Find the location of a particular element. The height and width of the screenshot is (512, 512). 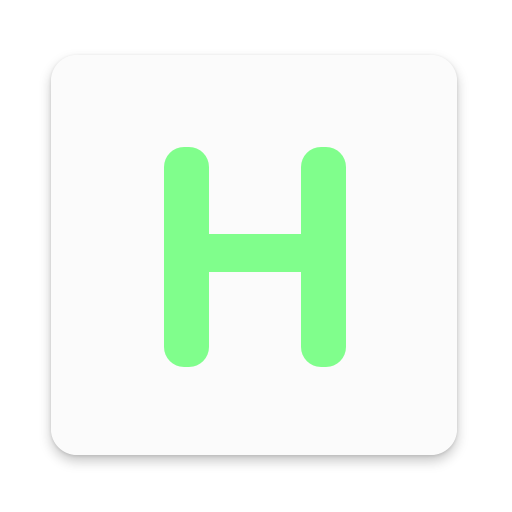

h-crossbar is located at coordinates (255, 253).